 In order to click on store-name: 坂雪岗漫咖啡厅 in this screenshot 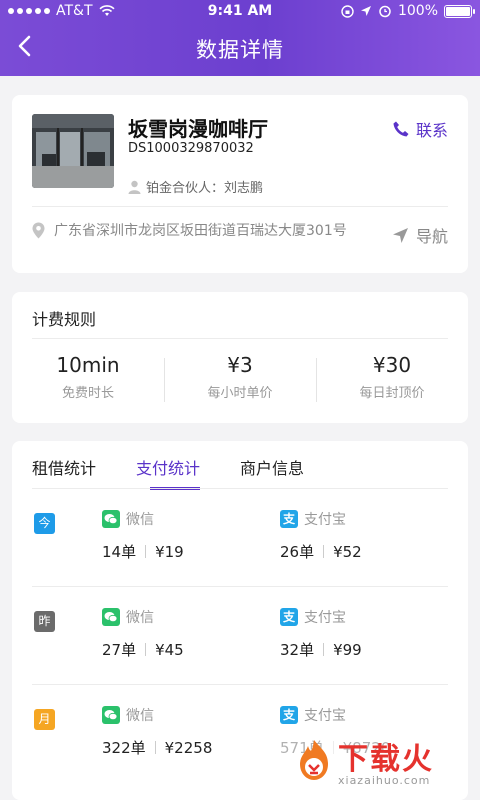, I will do `click(198, 129)`.